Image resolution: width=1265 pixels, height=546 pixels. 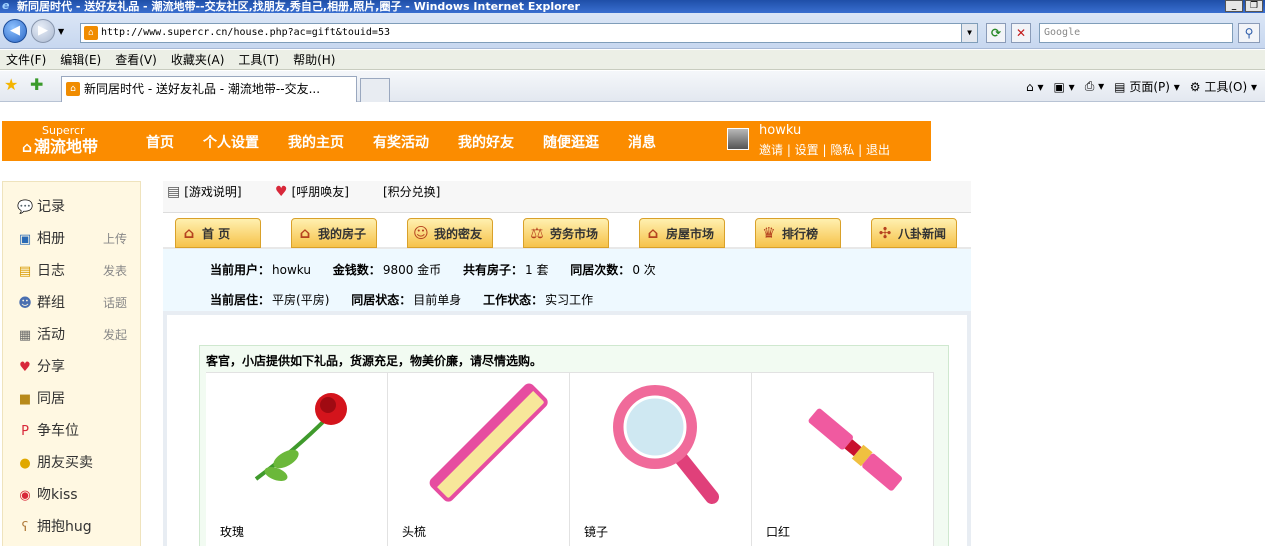 What do you see at coordinates (77, 270) in the screenshot?
I see `sidebar-item-blog: ▤ 日志 发表` at bounding box center [77, 270].